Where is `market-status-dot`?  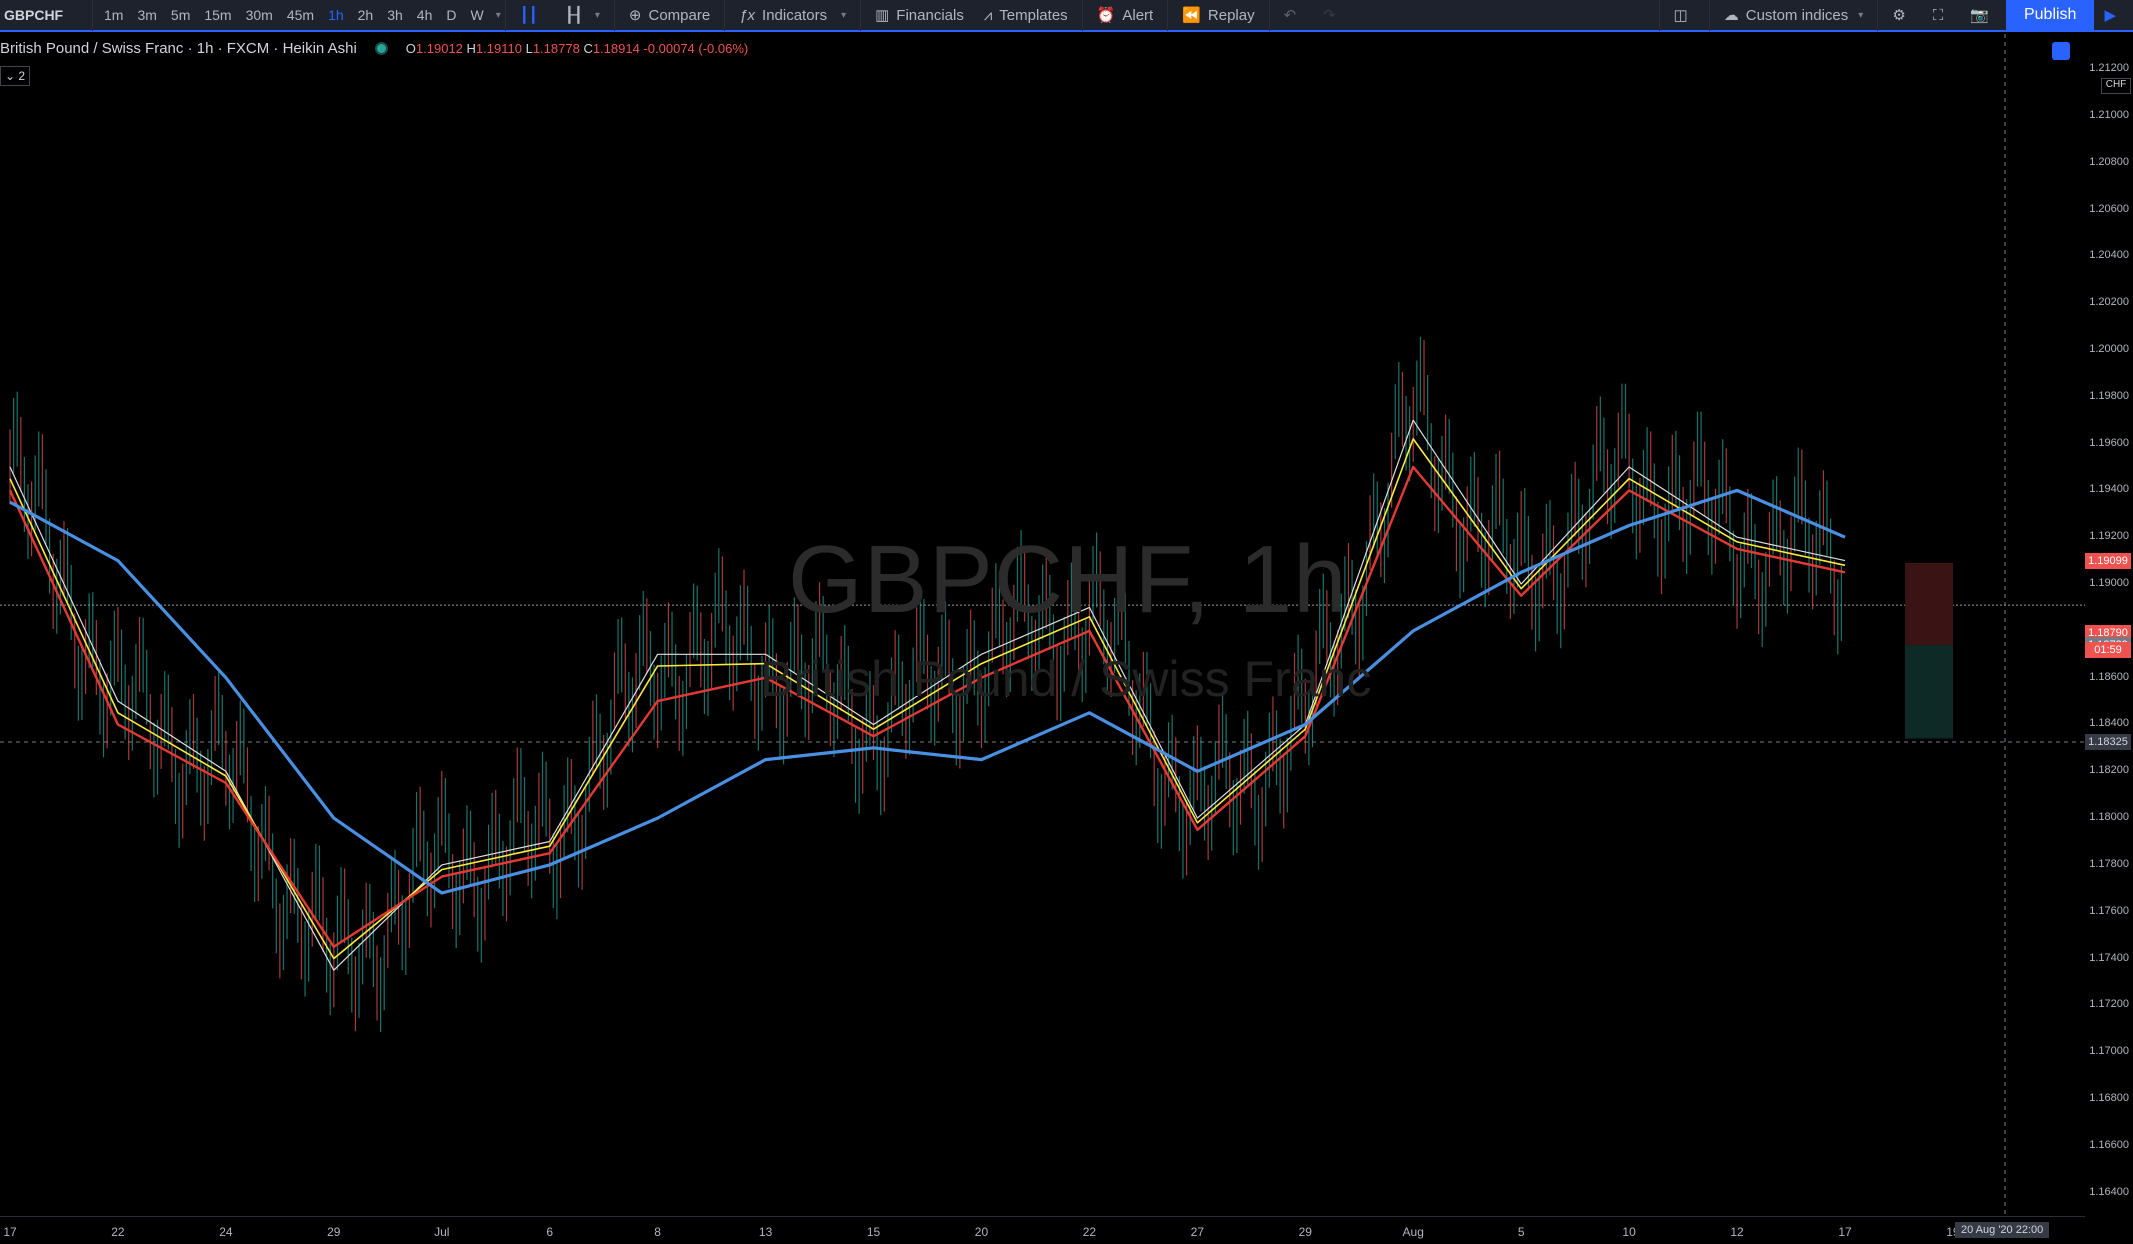
market-status-dot is located at coordinates (381, 48).